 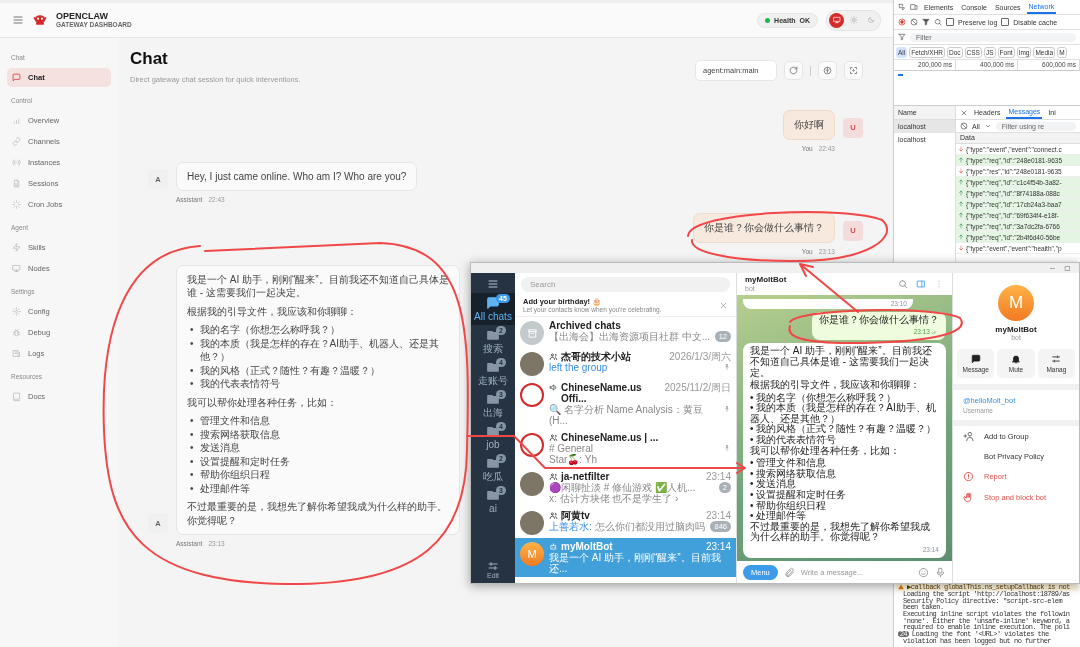 I want to click on bell-icon, so click(x=1016, y=359).